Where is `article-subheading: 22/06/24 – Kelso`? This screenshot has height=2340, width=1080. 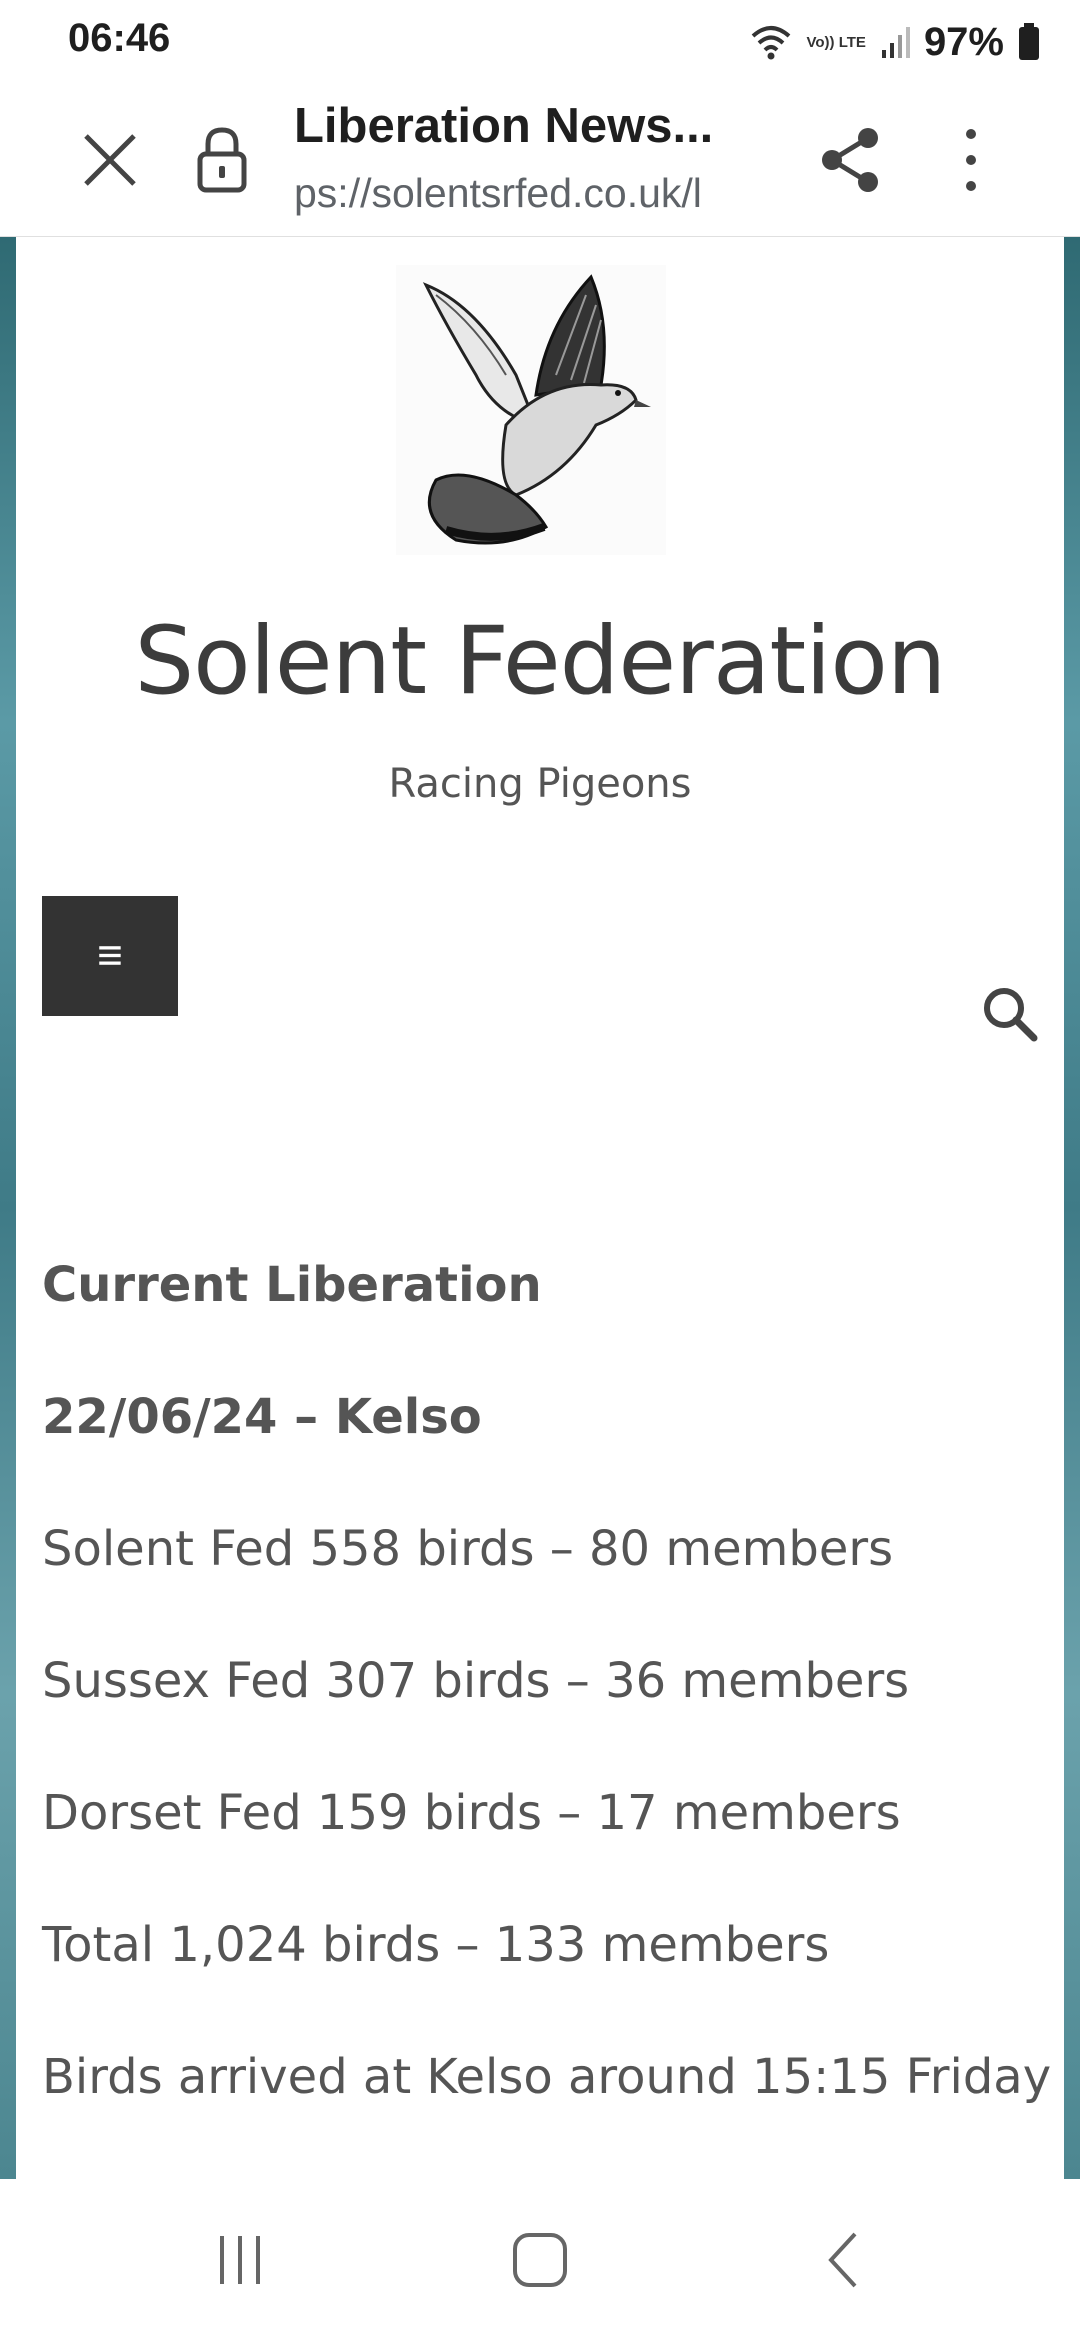
article-subheading: 22/06/24 – Kelso is located at coordinates (262, 1417).